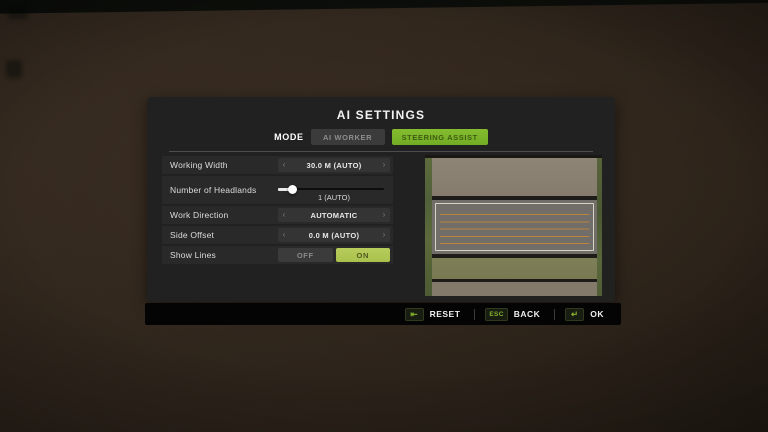  What do you see at coordinates (428, 227) in the screenshot?
I see `vegetation-strip-left` at bounding box center [428, 227].